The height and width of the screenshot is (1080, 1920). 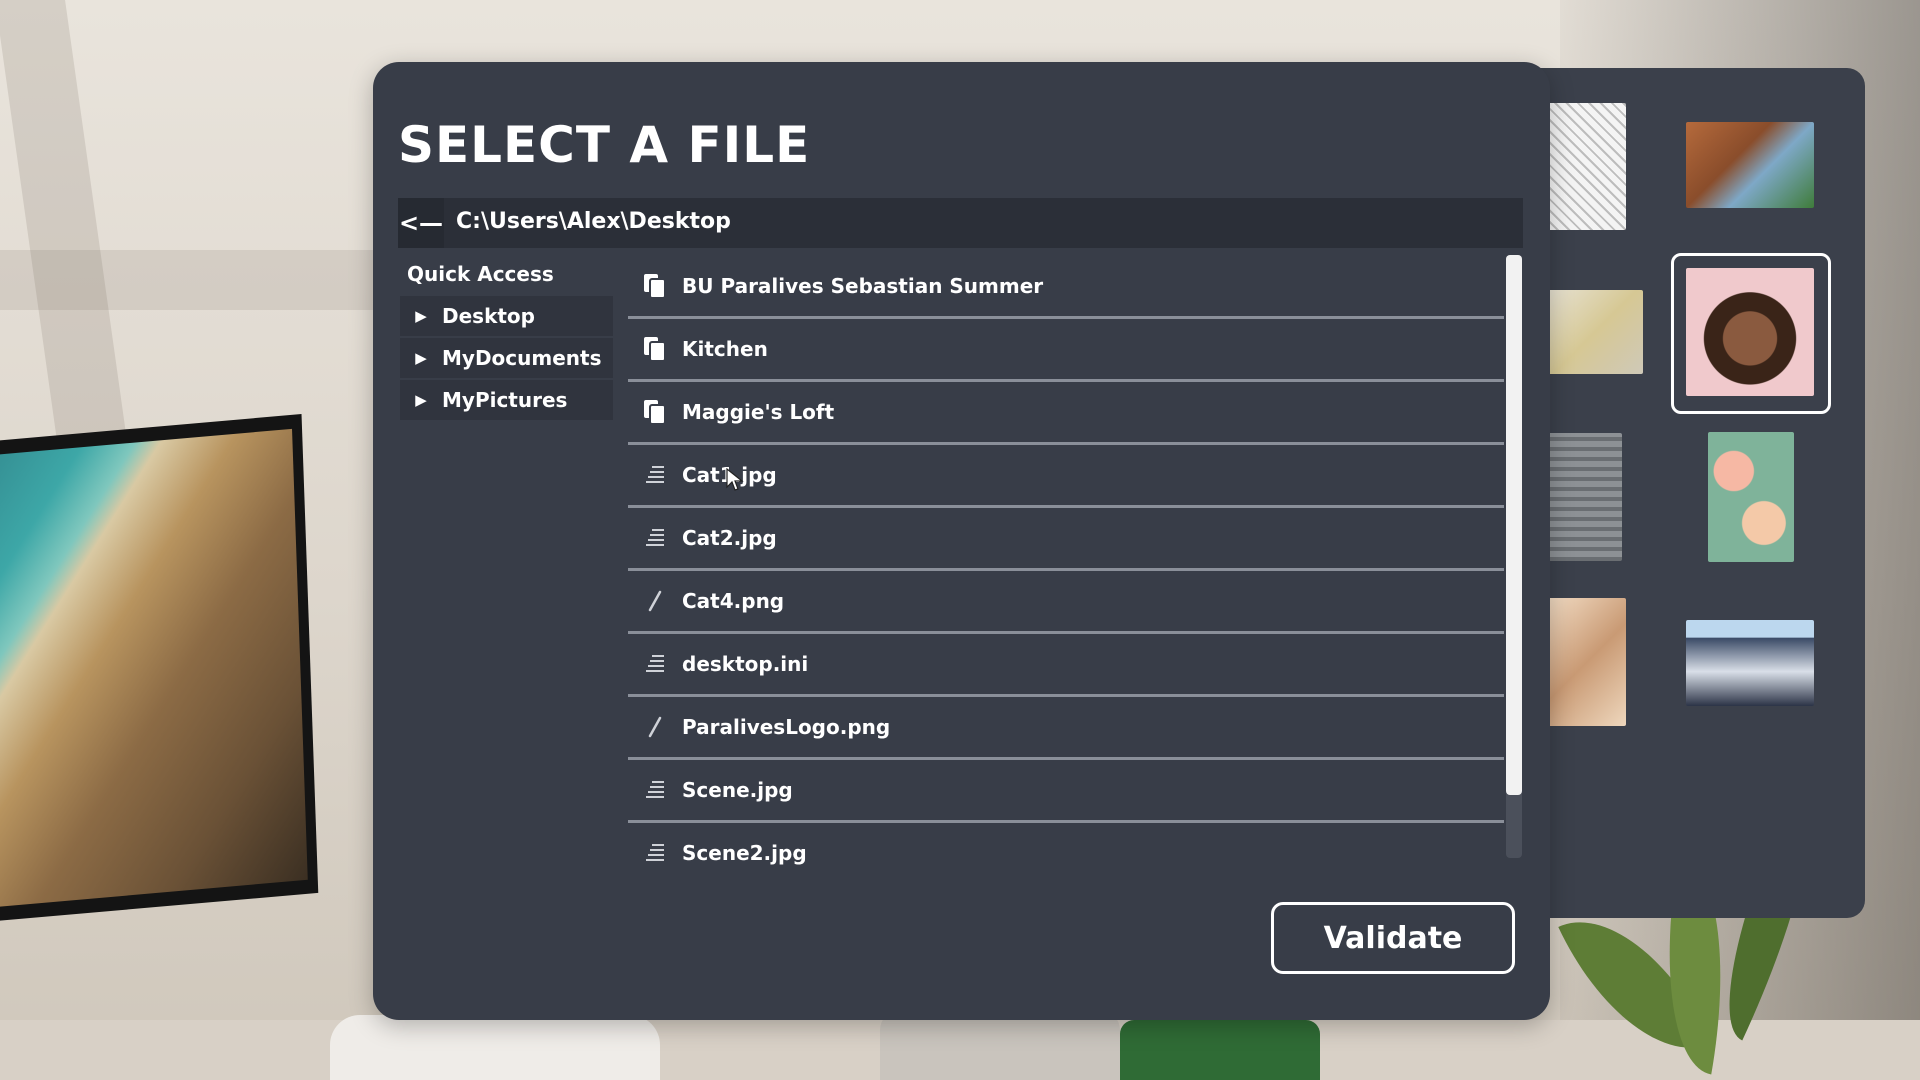 What do you see at coordinates (190, 280) in the screenshot?
I see `wall-shadow` at bounding box center [190, 280].